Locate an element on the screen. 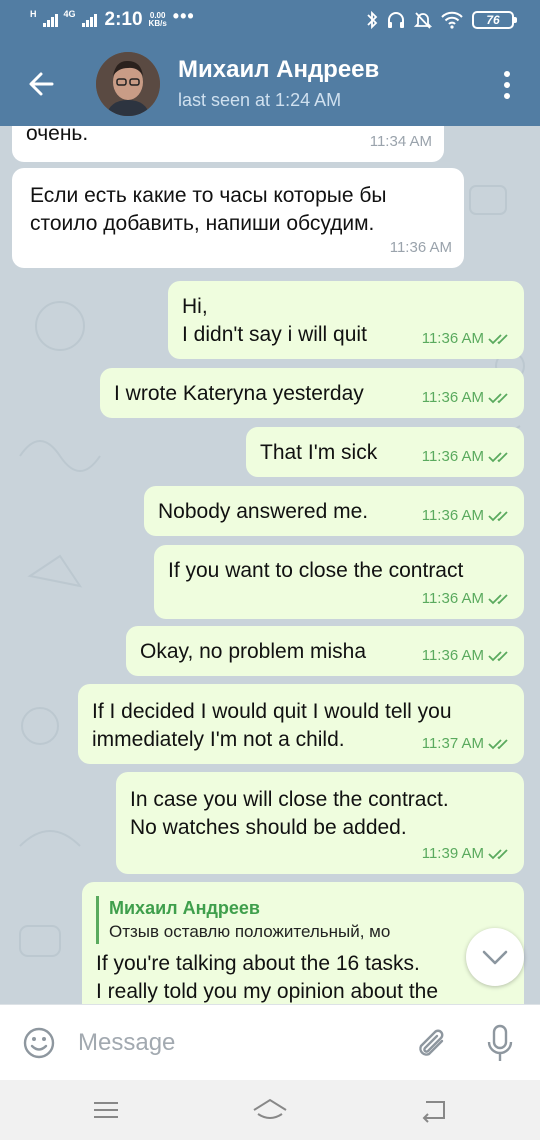 Image resolution: width=540 pixels, height=1140 pixels. paperclip-icon is located at coordinates (432, 1044).